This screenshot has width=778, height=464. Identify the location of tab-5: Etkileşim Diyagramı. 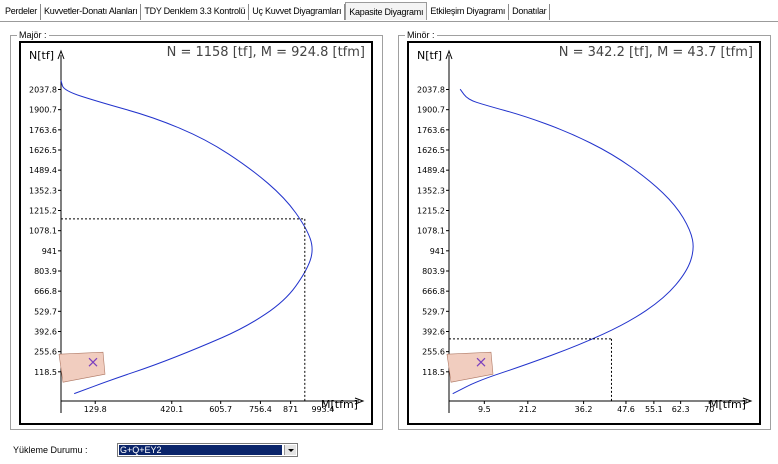
(468, 12).